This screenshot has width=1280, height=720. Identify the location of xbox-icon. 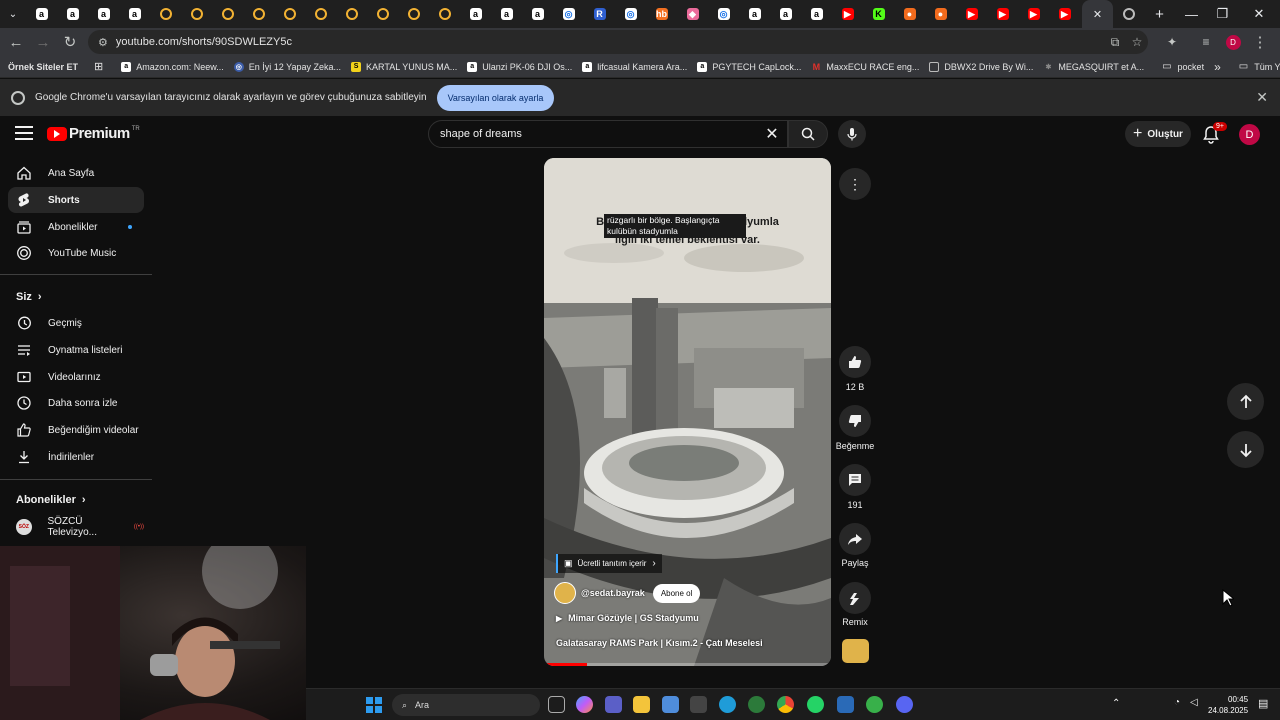
(874, 704).